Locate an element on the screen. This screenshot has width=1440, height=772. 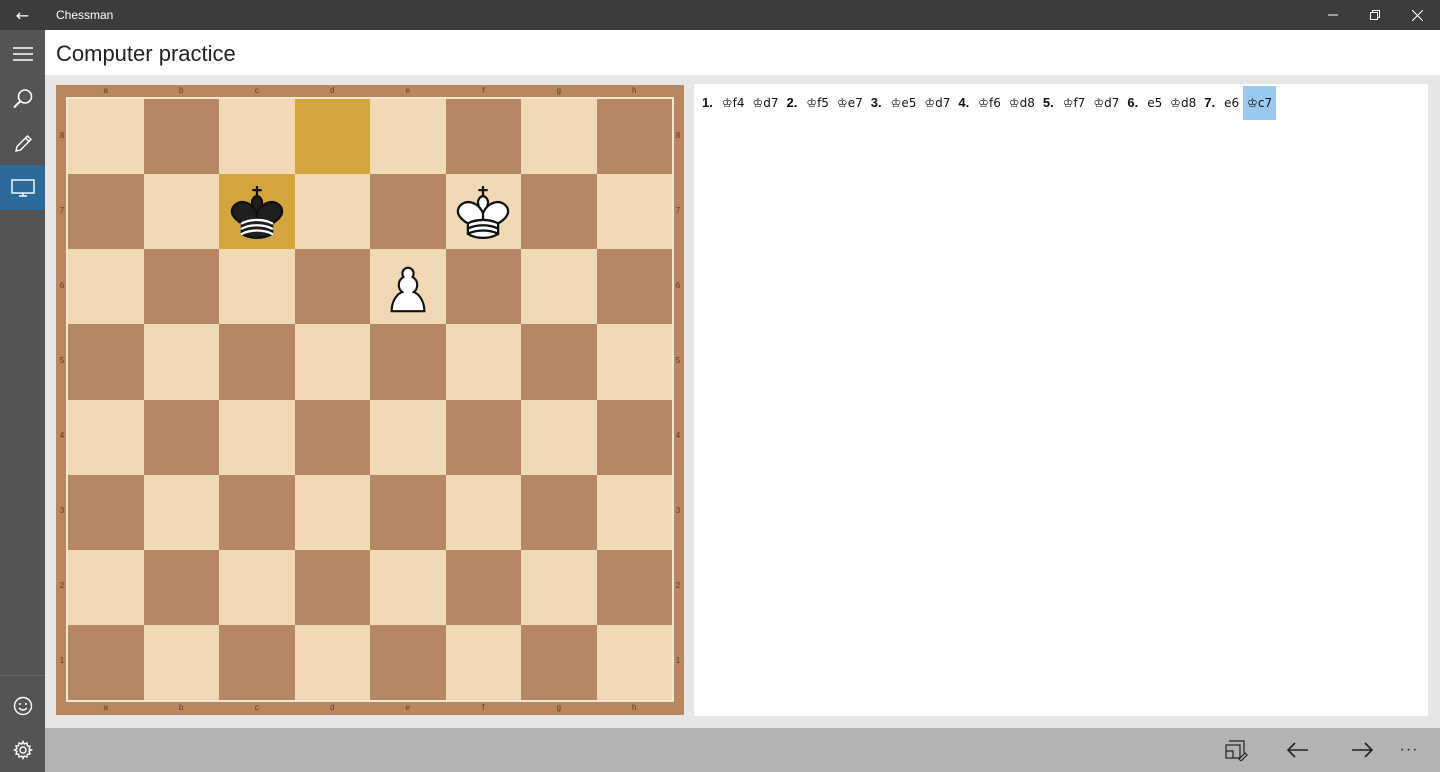
square-a3 is located at coordinates (106, 512).